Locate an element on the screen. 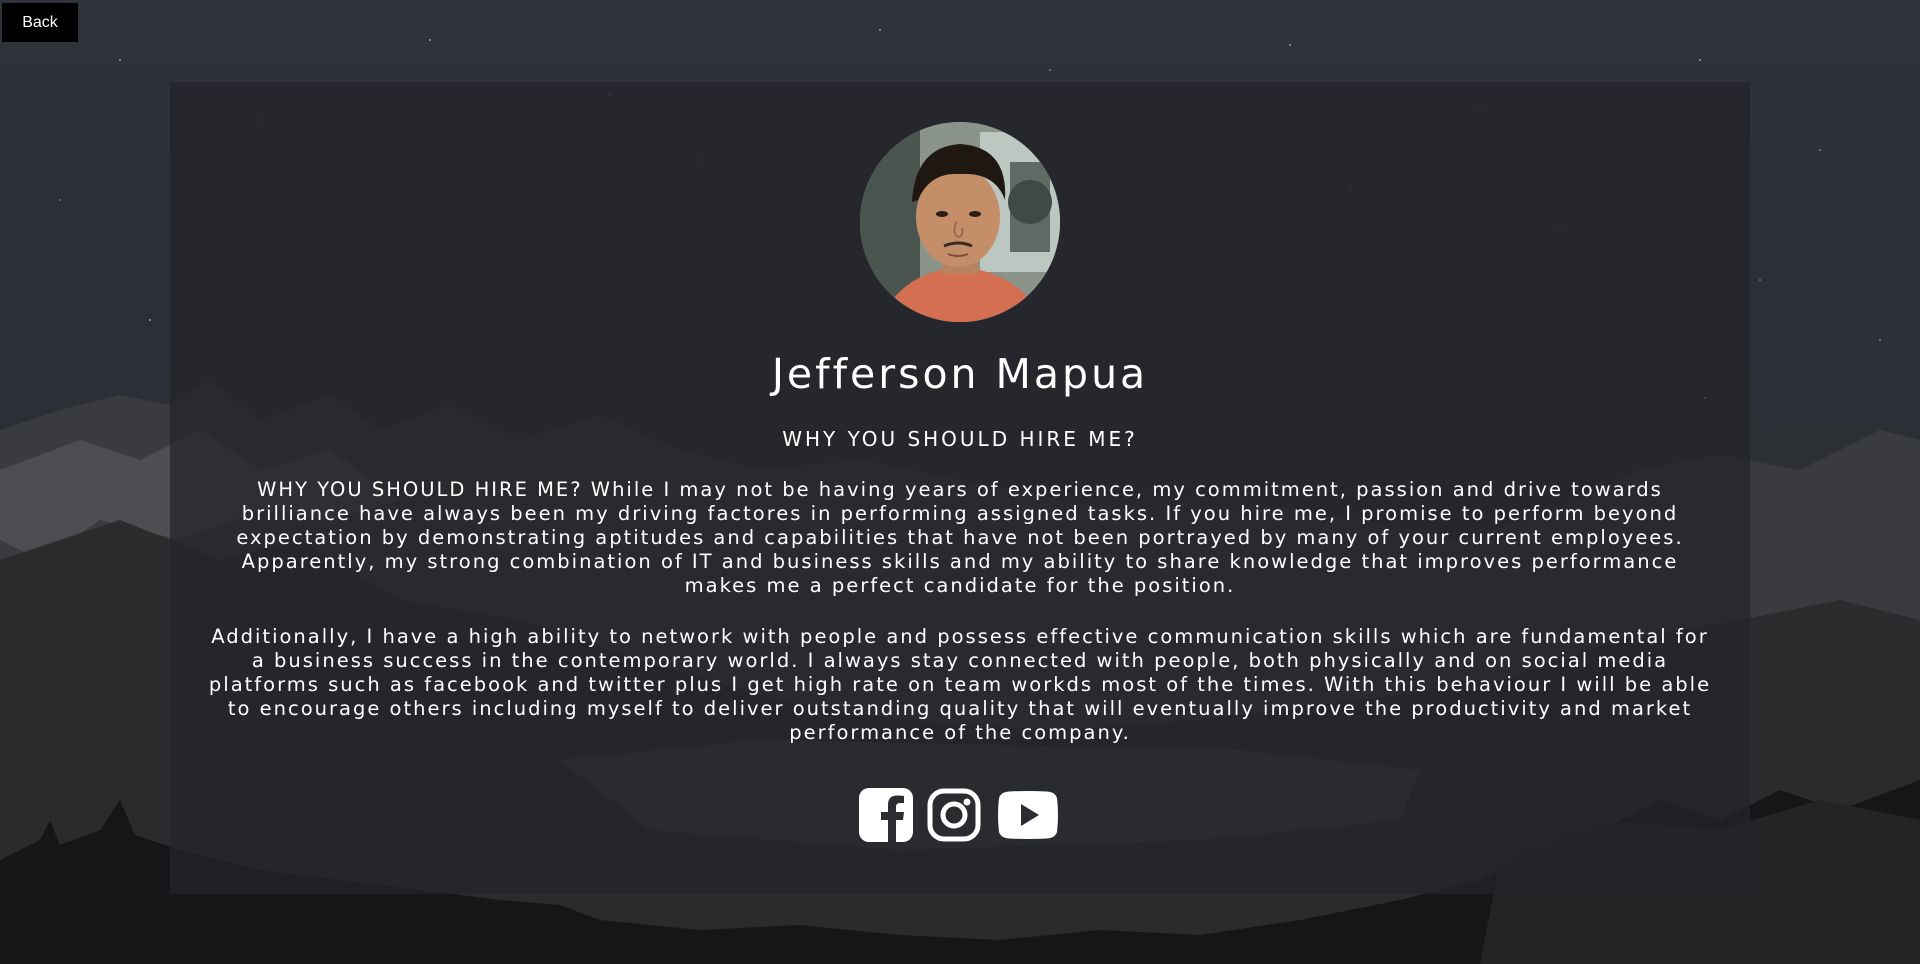  youtube-link is located at coordinates (1028, 817).